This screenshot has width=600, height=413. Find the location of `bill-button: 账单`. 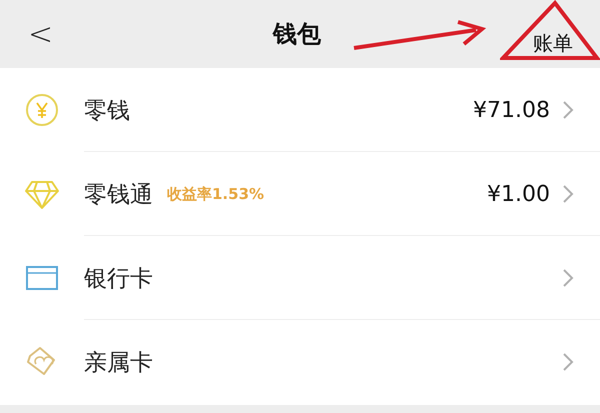

bill-button: 账单 is located at coordinates (552, 43).